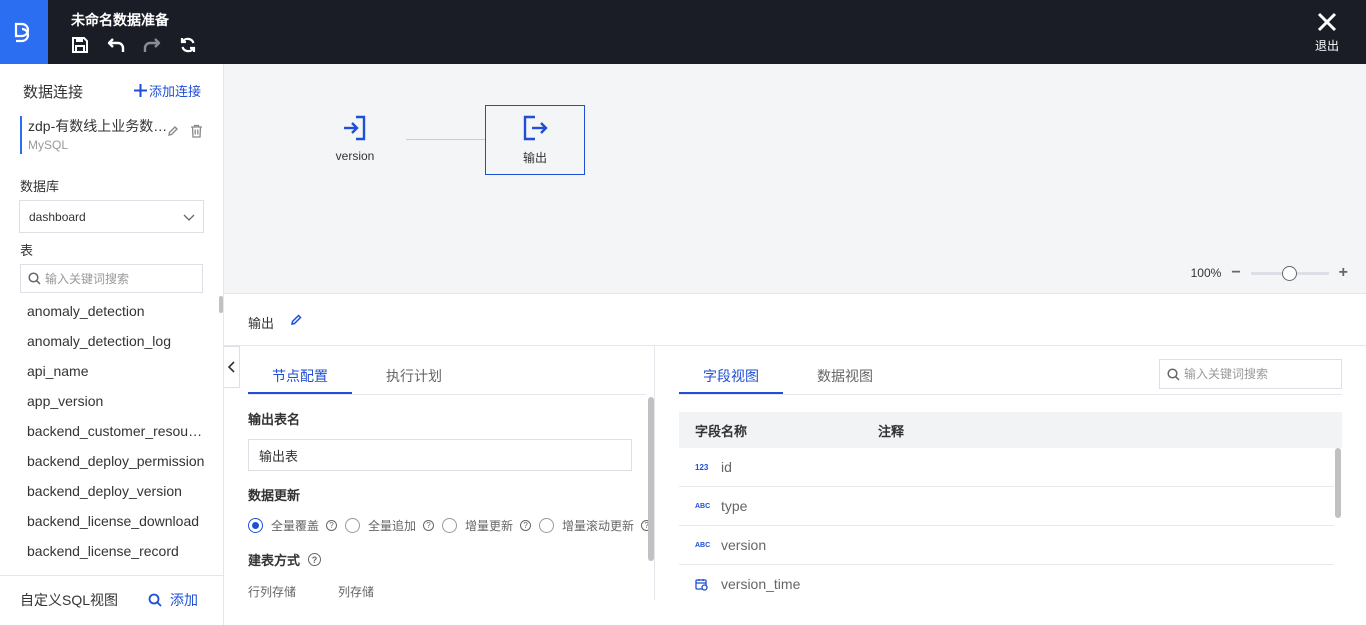 The width and height of the screenshot is (1366, 625). Describe the element at coordinates (700, 584) in the screenshot. I see `date-type-icon` at that location.